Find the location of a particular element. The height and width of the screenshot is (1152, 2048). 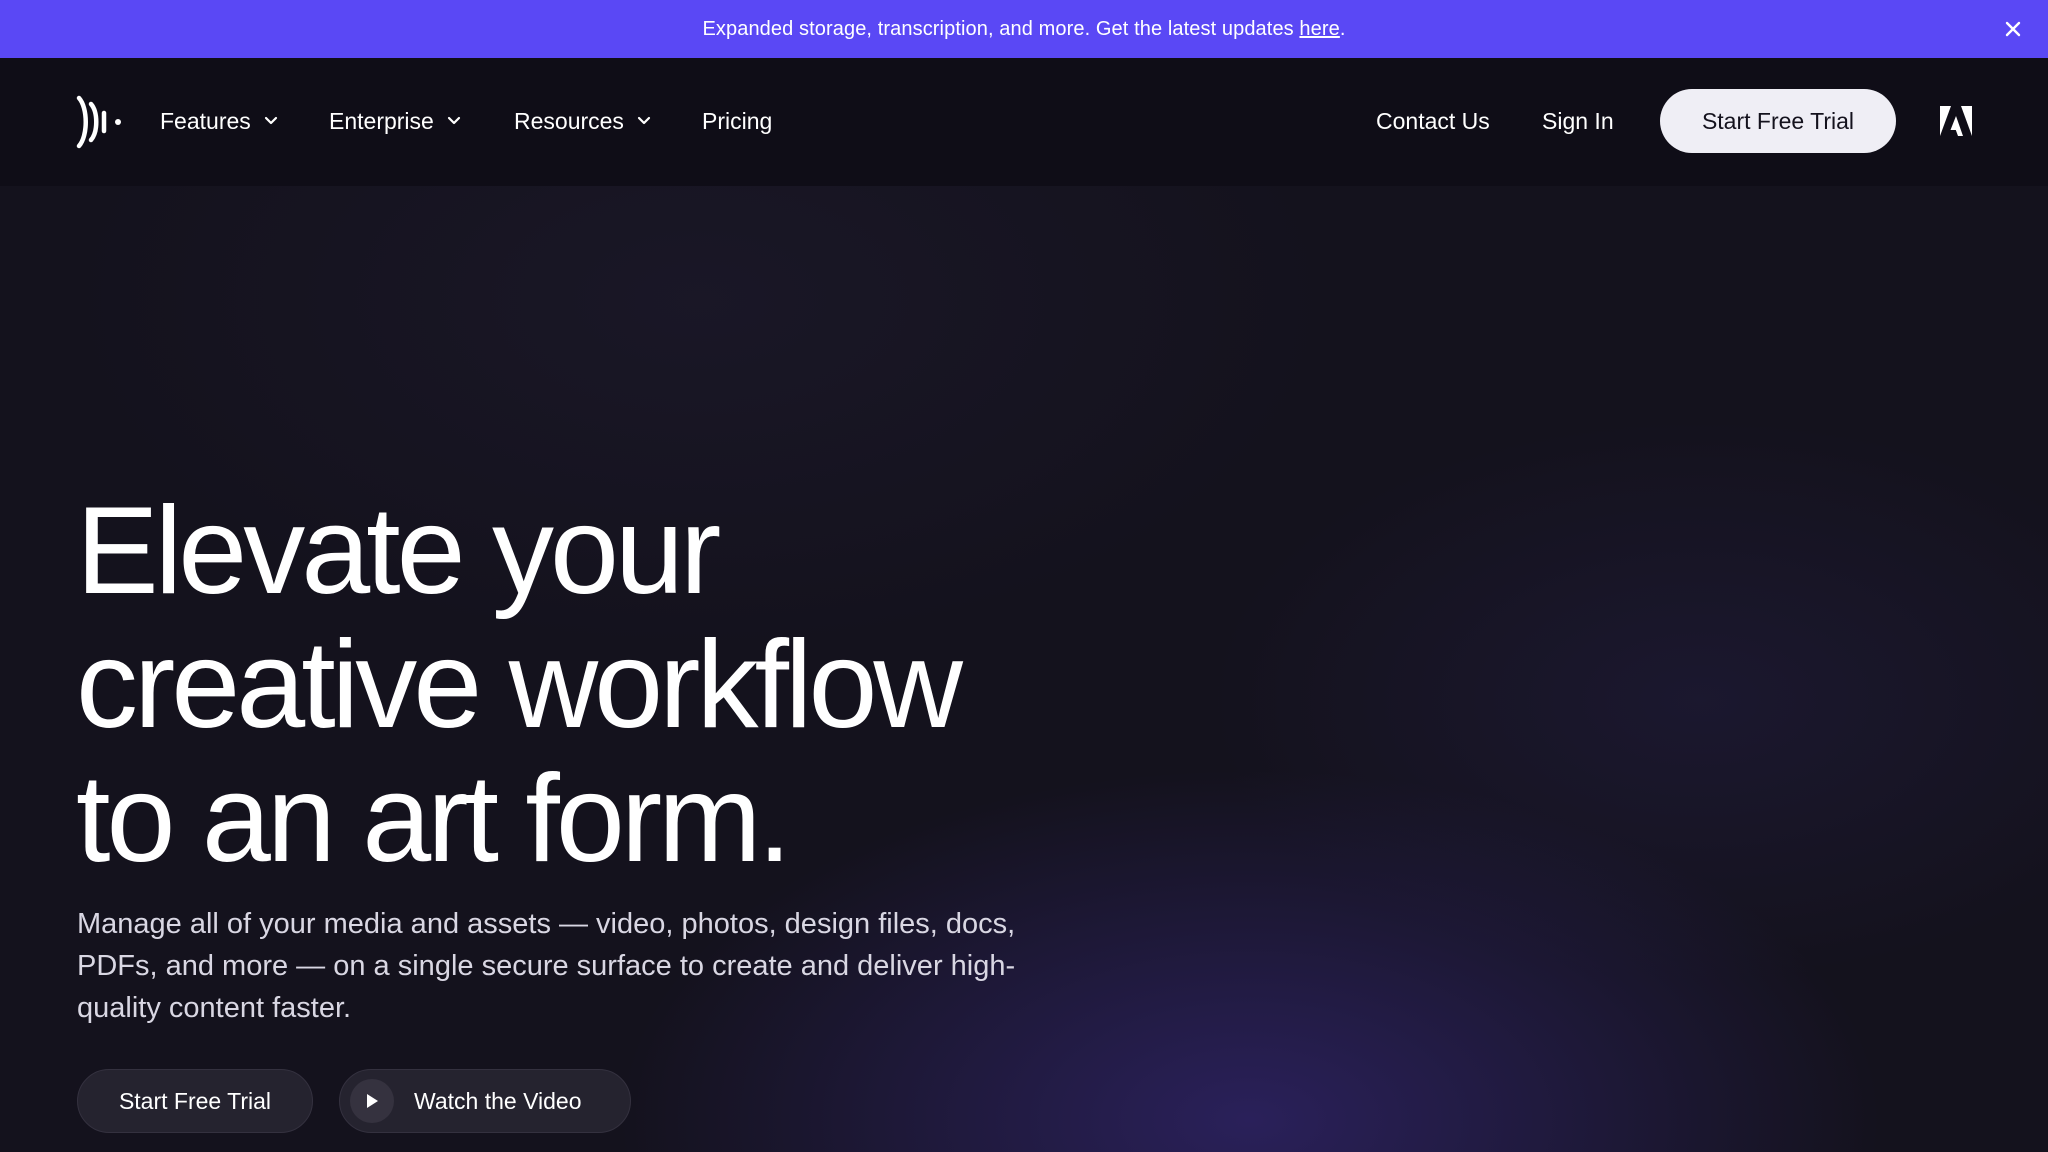

nav-pricing: Pricing is located at coordinates (737, 121).